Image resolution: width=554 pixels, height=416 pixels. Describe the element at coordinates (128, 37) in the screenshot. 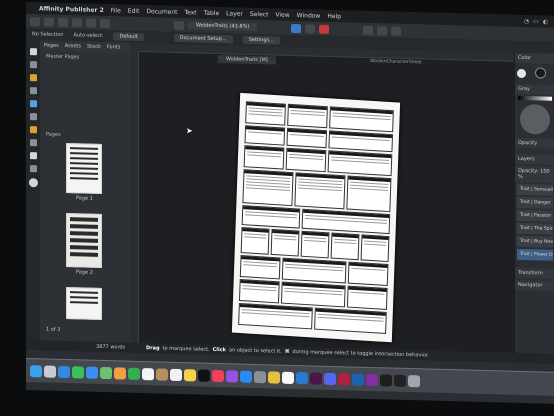

I see `auto-select-dropdown: Default` at that location.